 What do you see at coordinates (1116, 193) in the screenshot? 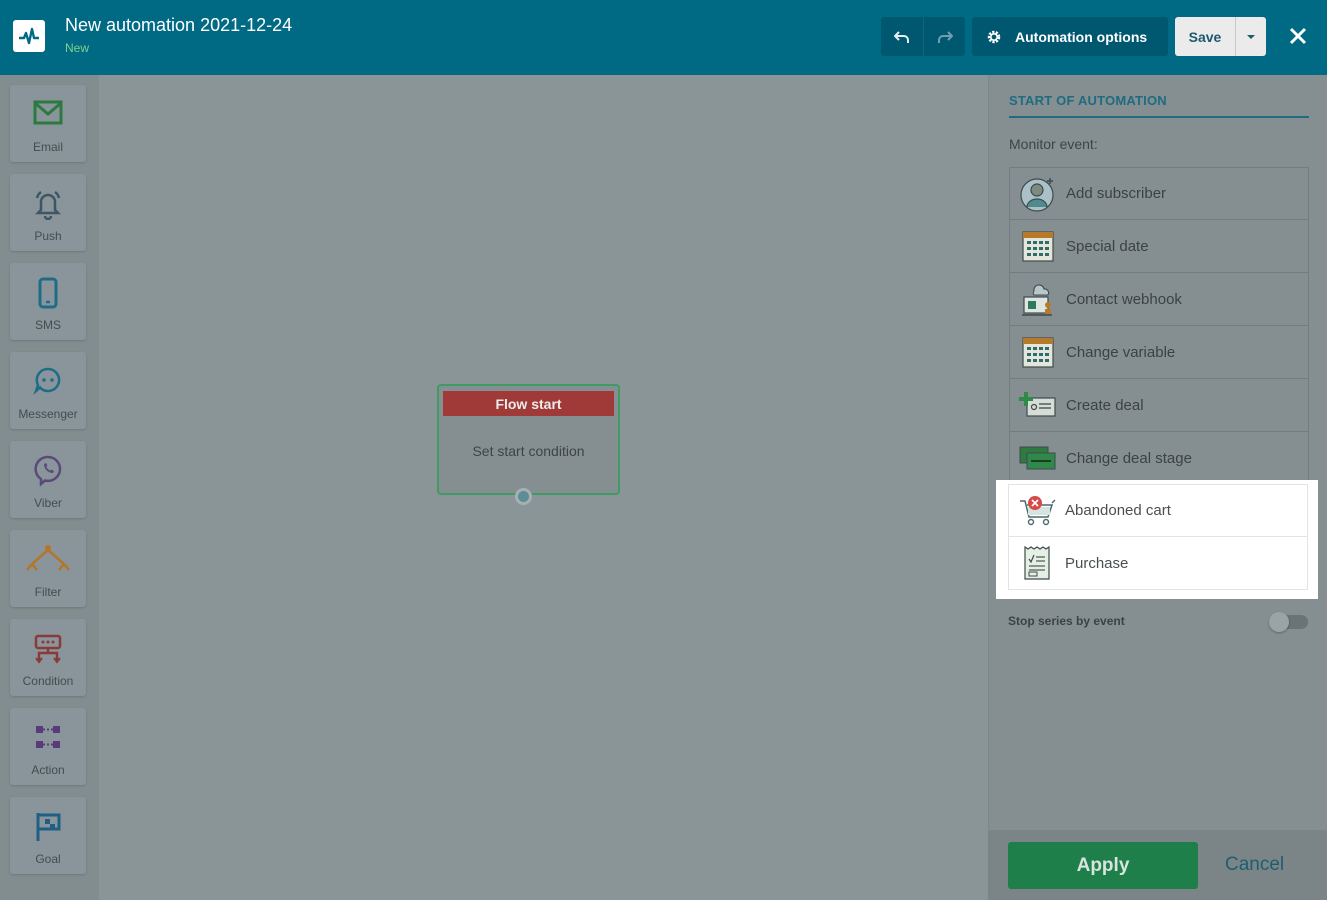
I see `event-label: Add subscriber` at bounding box center [1116, 193].